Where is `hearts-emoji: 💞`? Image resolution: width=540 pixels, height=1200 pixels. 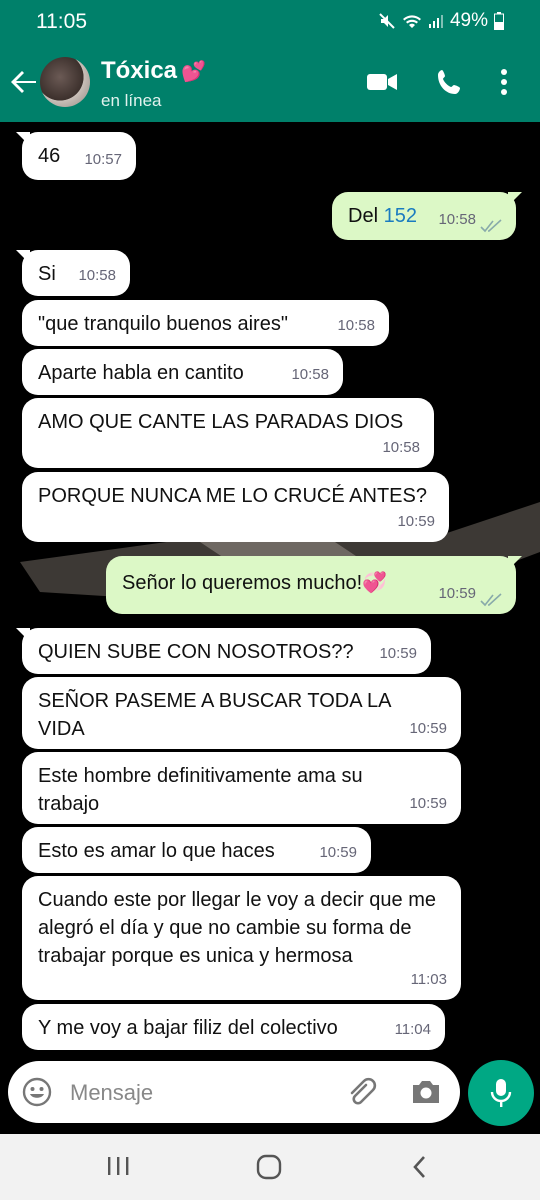 hearts-emoji: 💞 is located at coordinates (375, 583).